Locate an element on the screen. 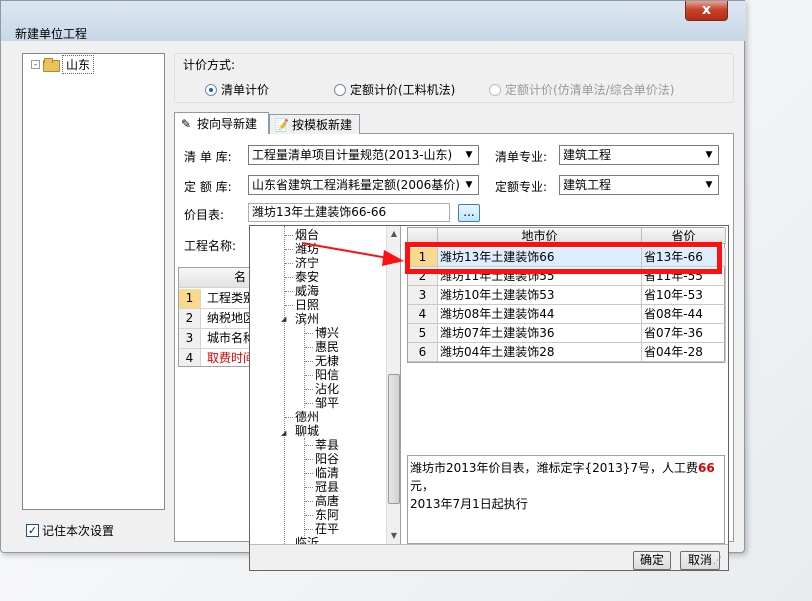  table-row: 6 潍坊04年土建装饰28 省04年-28 is located at coordinates (567, 352).